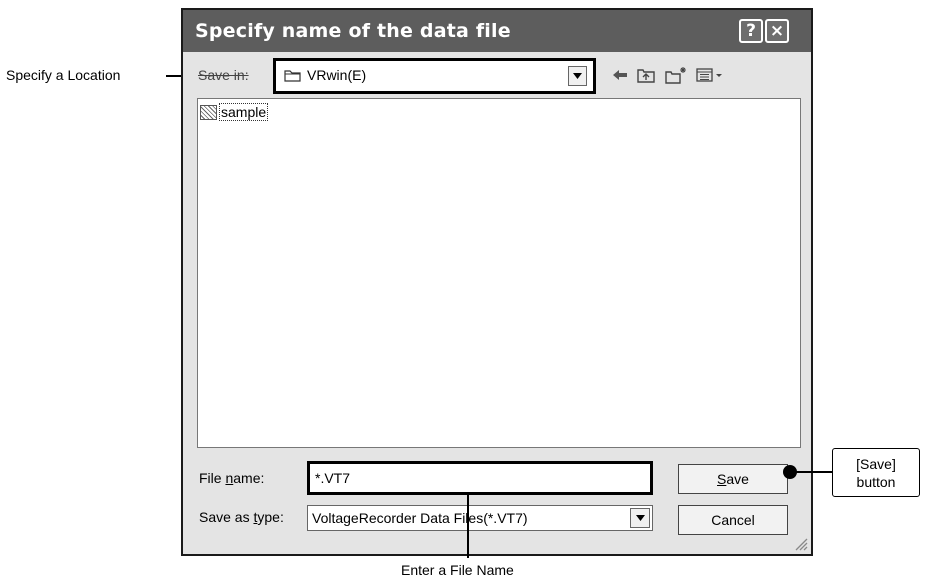  Describe the element at coordinates (790, 472) in the screenshot. I see `callout-save-dot` at that location.